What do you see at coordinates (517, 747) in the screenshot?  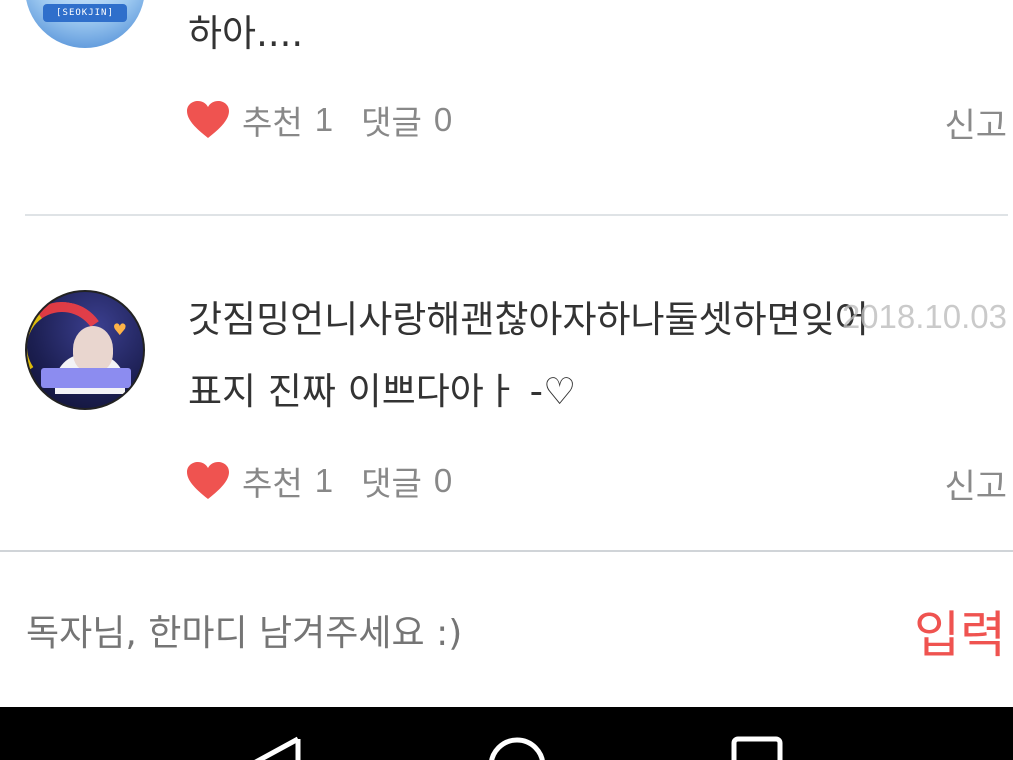 I see `home-icon` at bounding box center [517, 747].